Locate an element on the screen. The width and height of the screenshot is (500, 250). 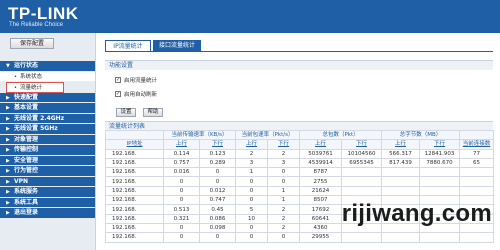
table-cell: 0.45 is located at coordinates (217, 209).